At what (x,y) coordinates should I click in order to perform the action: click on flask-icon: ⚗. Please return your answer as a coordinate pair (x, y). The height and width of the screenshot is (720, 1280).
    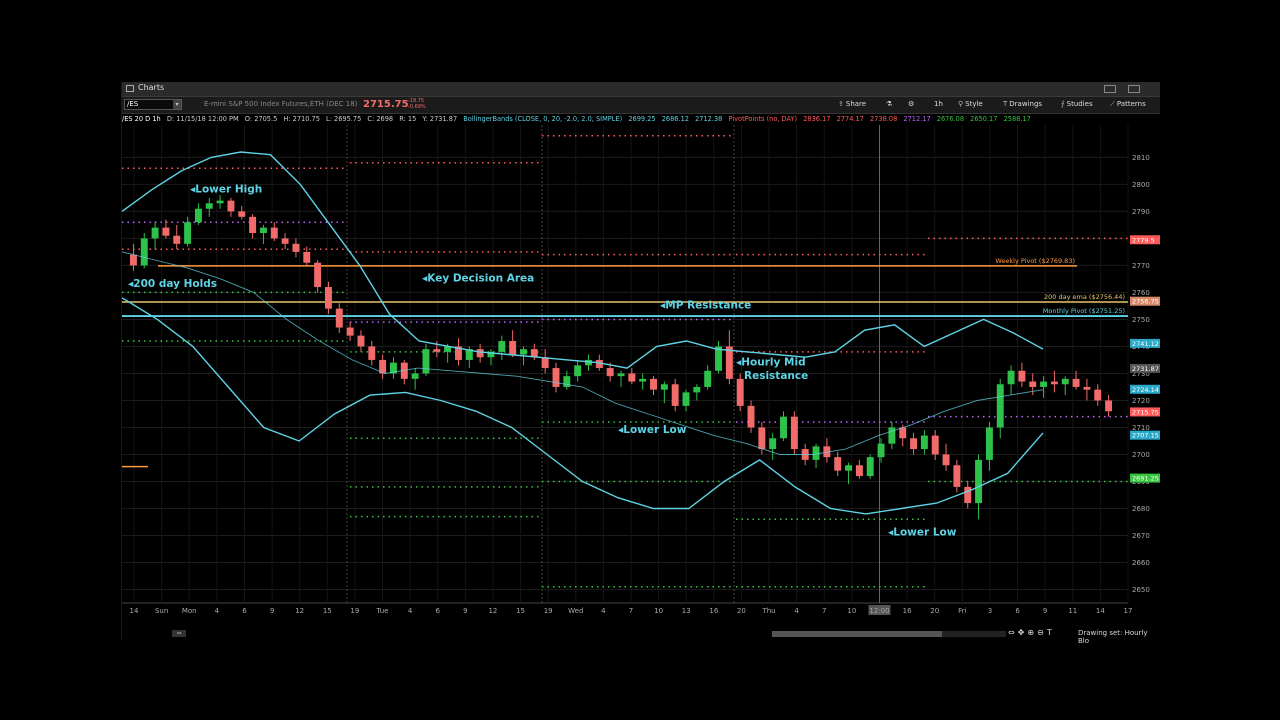
    Looking at the image, I should click on (889, 104).